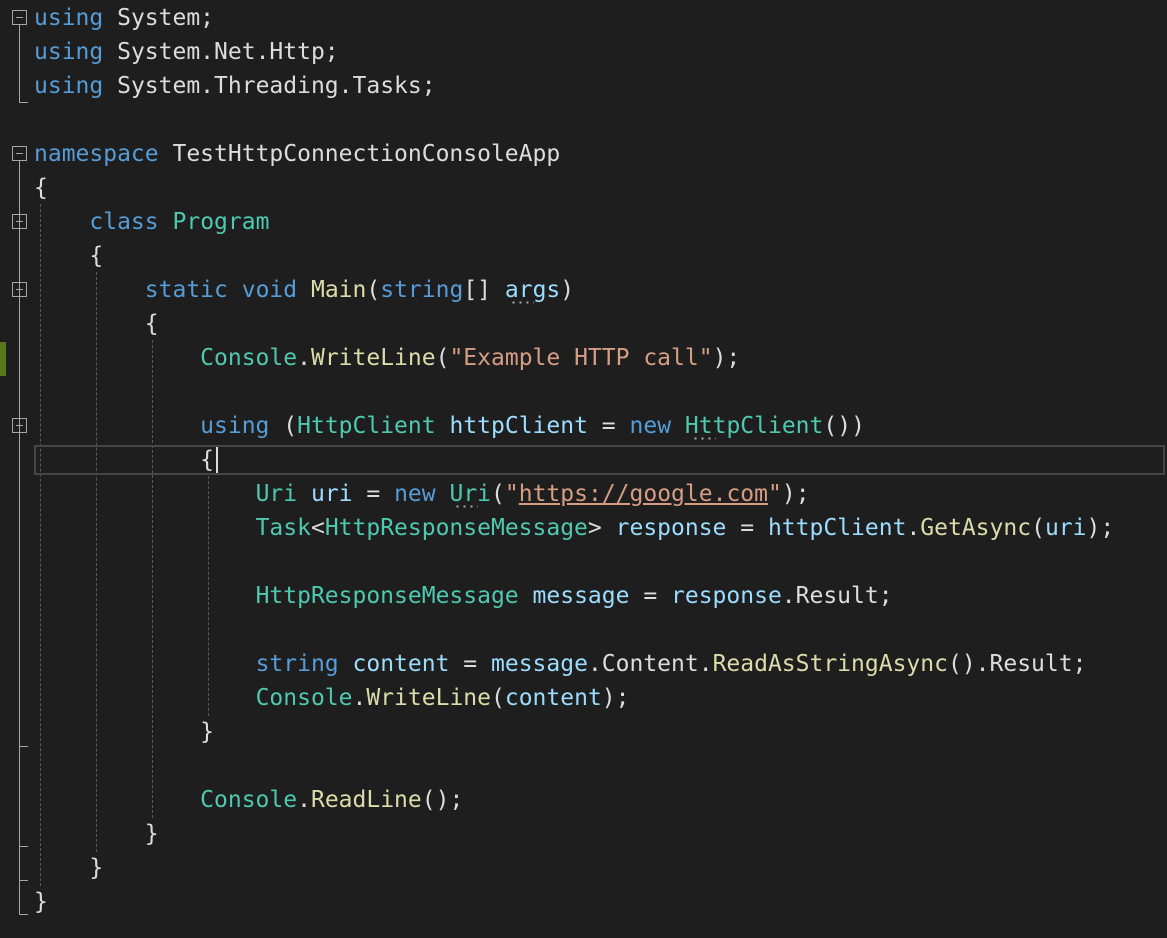 The width and height of the screenshot is (1167, 938). What do you see at coordinates (428, 698) in the screenshot?
I see `code-token: WriteLine` at bounding box center [428, 698].